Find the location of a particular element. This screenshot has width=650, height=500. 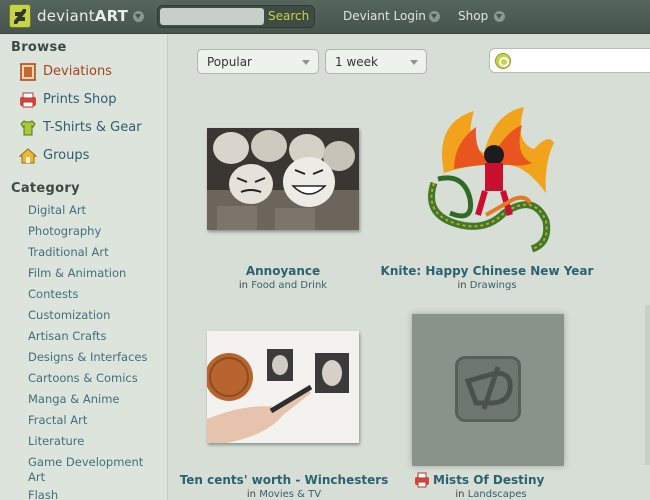

deviantart-logo-icon is located at coordinates (20, 16).